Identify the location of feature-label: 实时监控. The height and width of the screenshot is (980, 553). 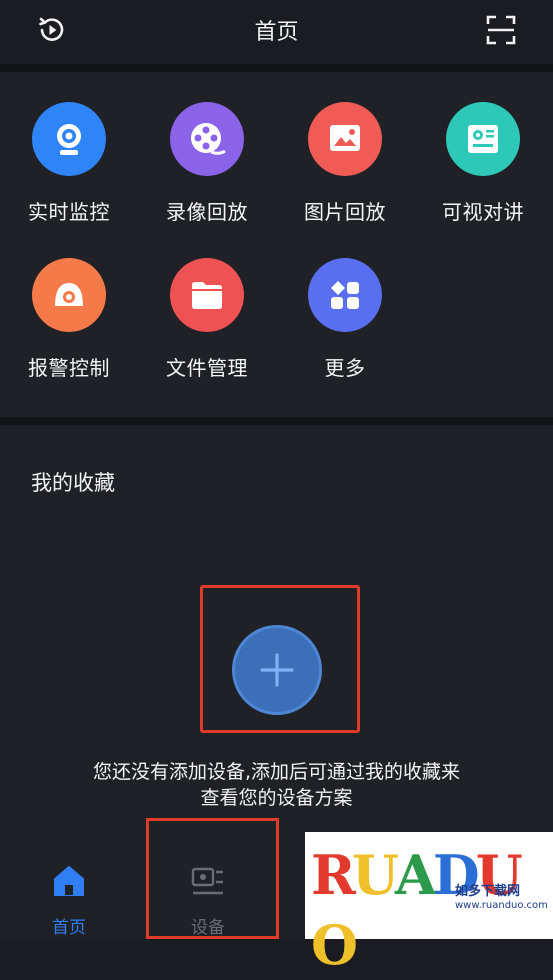
(69, 212).